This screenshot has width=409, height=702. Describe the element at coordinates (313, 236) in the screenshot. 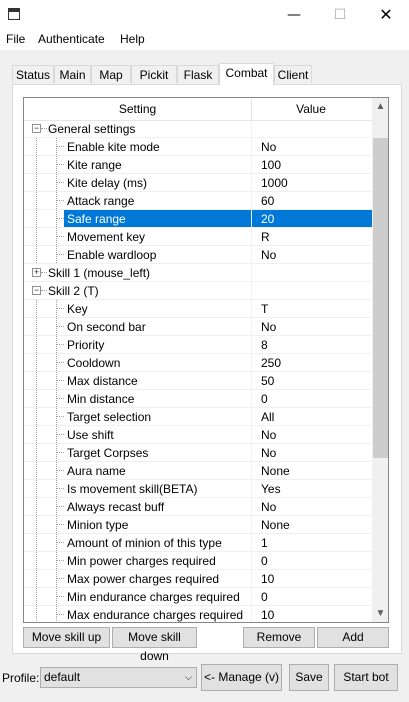

I see `row-value-cell: R` at that location.